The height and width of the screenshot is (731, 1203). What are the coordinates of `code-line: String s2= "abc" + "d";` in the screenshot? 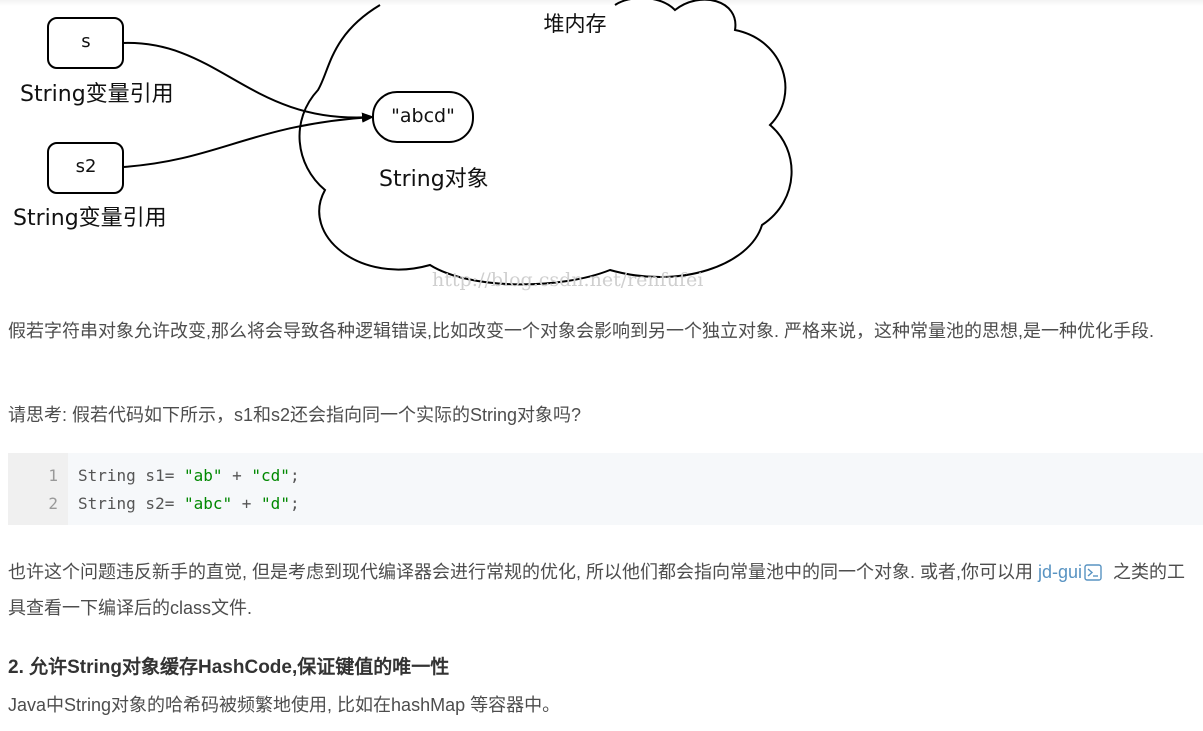 It's located at (189, 503).